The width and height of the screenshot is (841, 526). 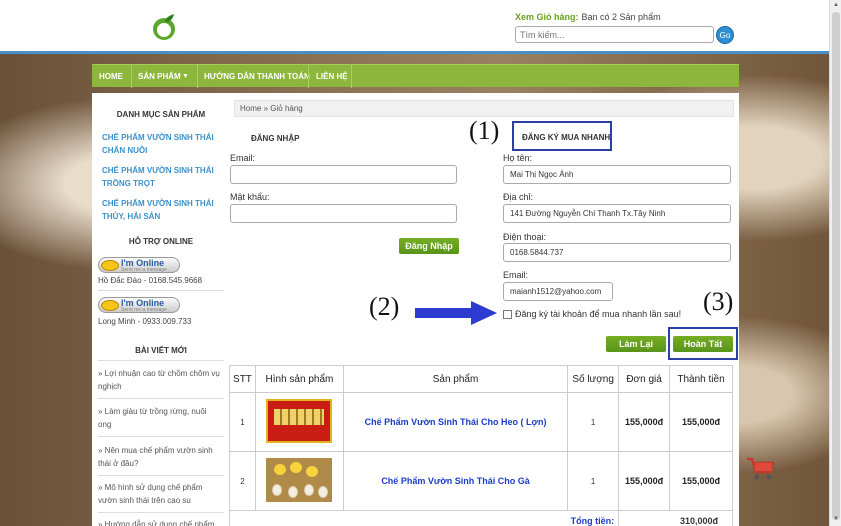 What do you see at coordinates (518, 158) in the screenshot?
I see `name-label: Họ tên:` at bounding box center [518, 158].